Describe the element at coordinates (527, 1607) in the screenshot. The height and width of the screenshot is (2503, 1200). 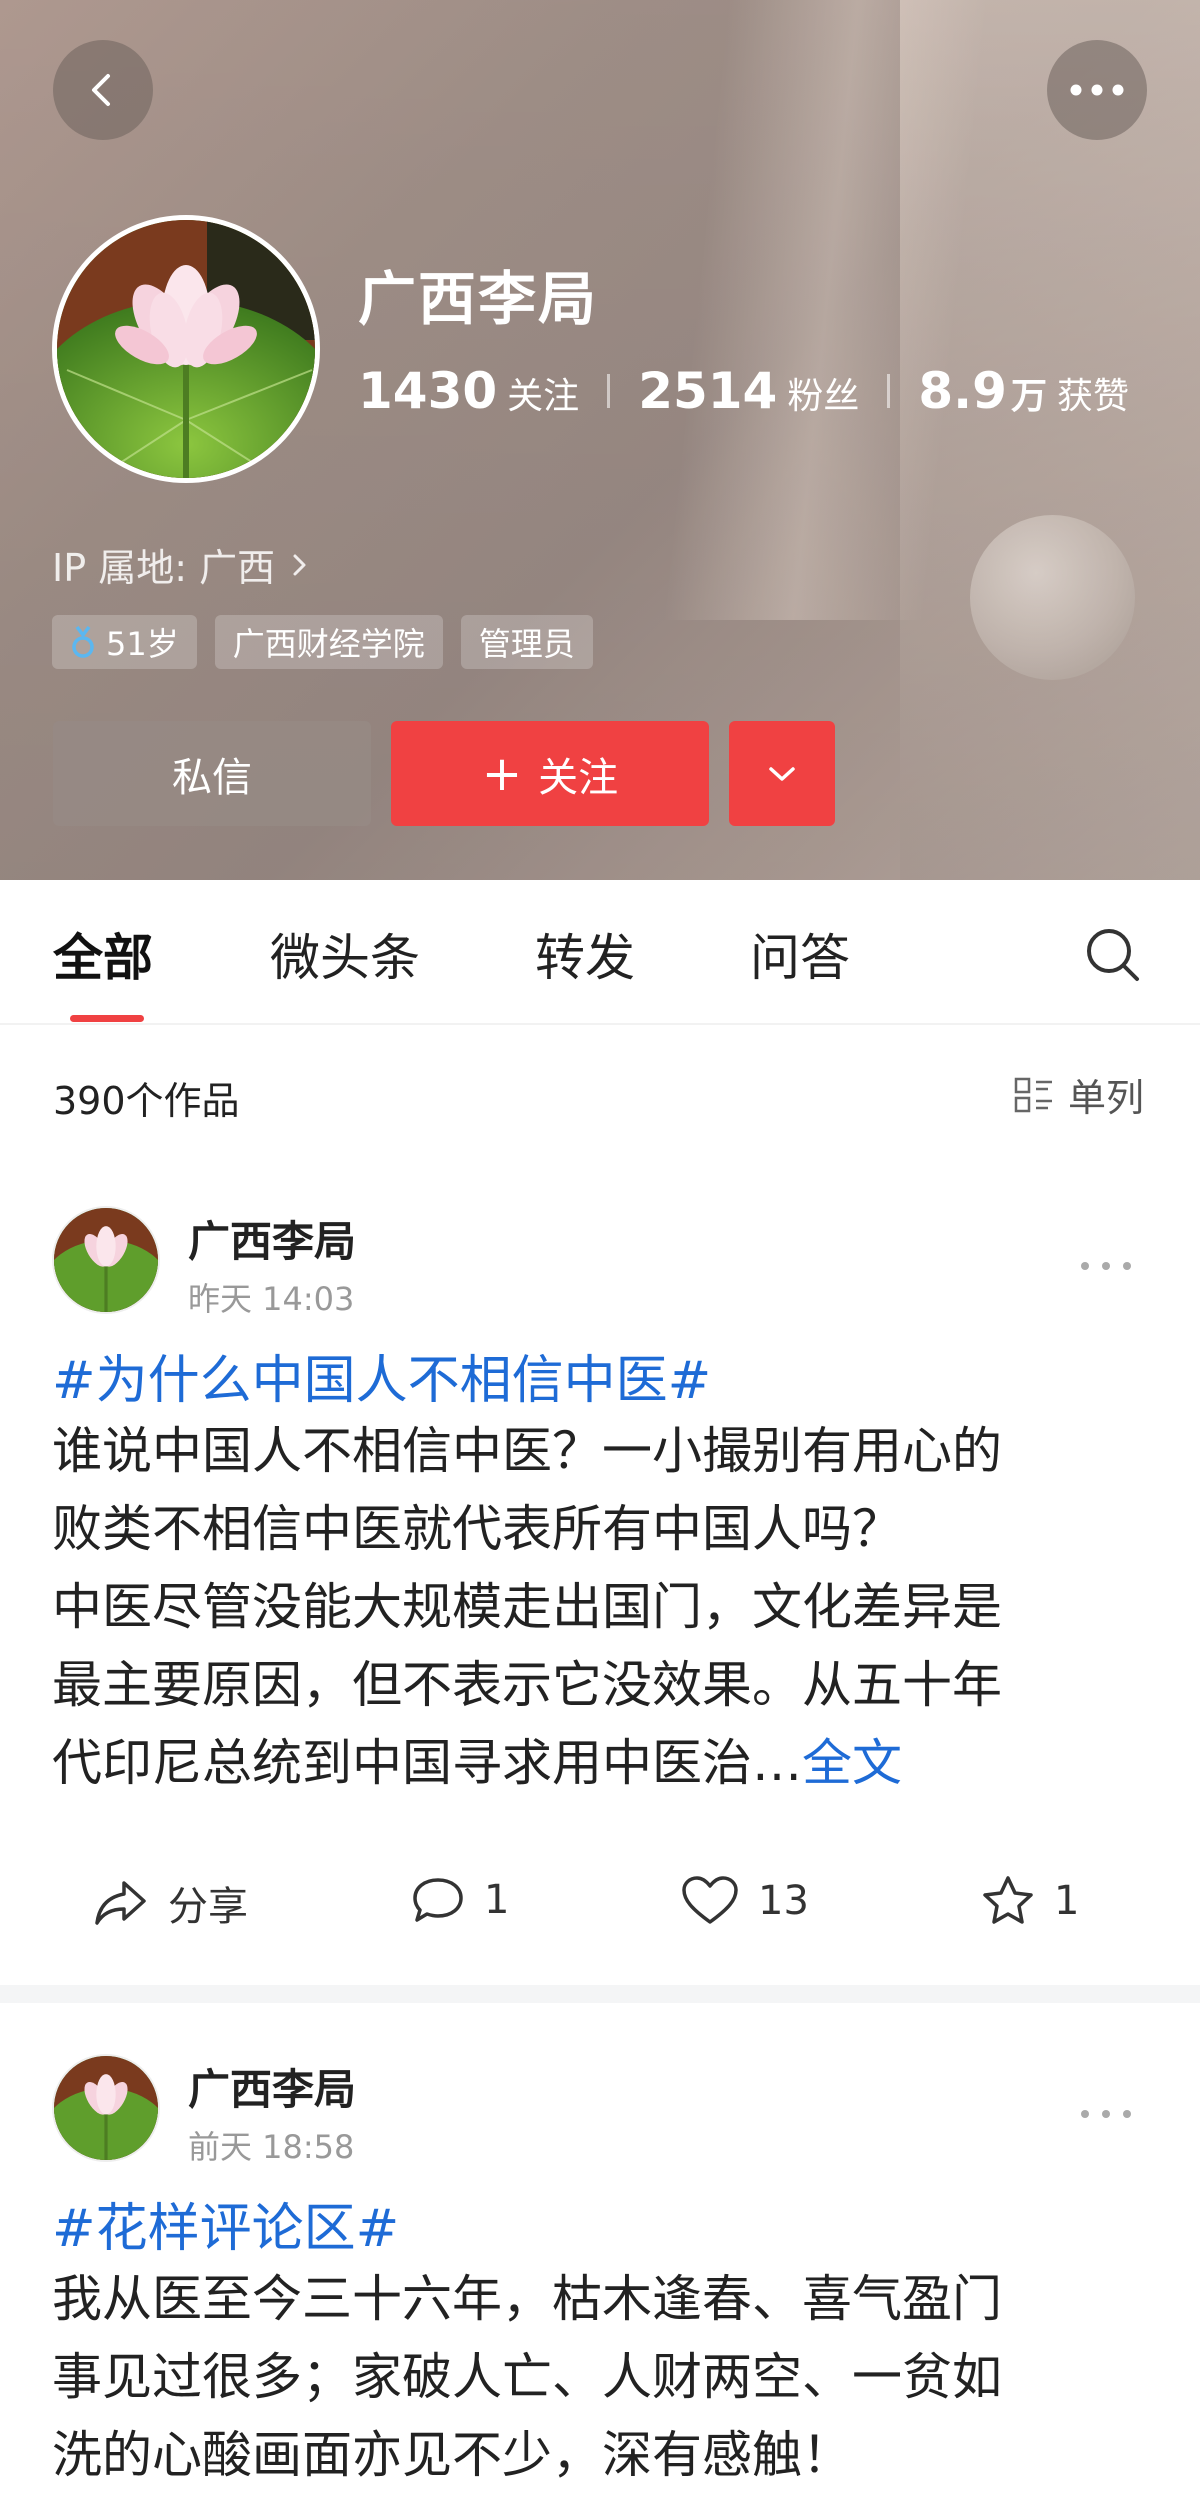
I see `post-content-line: 中医尽管没能大规模走出国门，文化差异是` at that location.